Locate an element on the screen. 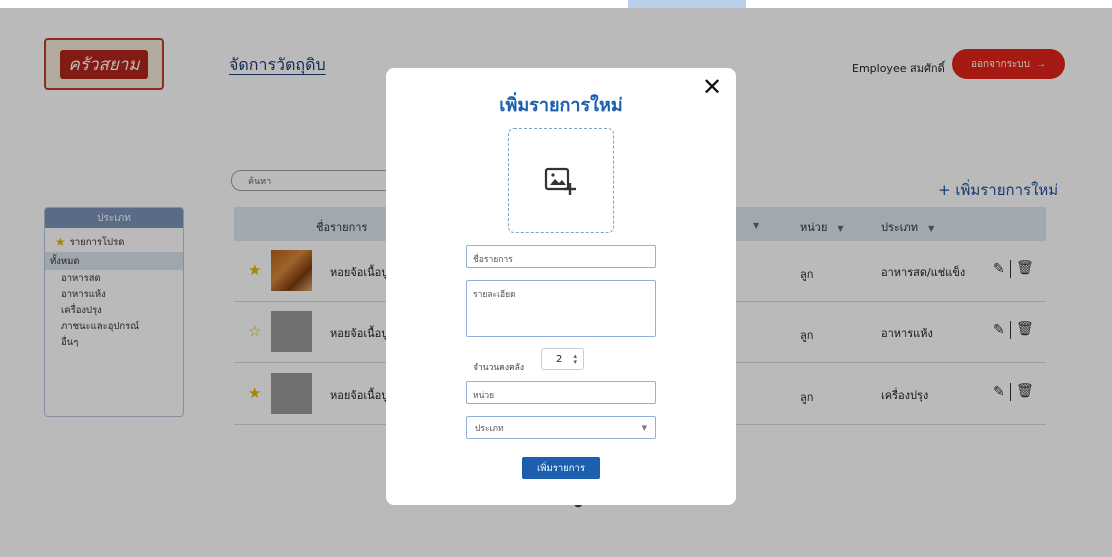  quantity-stepper: 2 ▴ ▾ is located at coordinates (562, 359).